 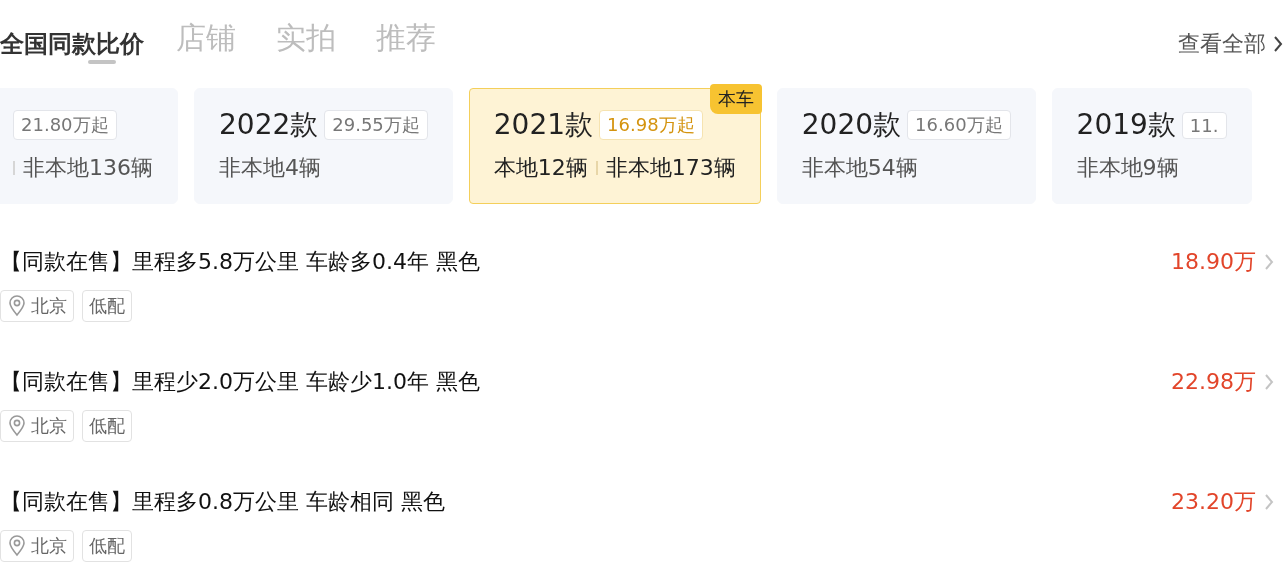 What do you see at coordinates (1126, 125) in the screenshot?
I see `model-year: 2019款` at bounding box center [1126, 125].